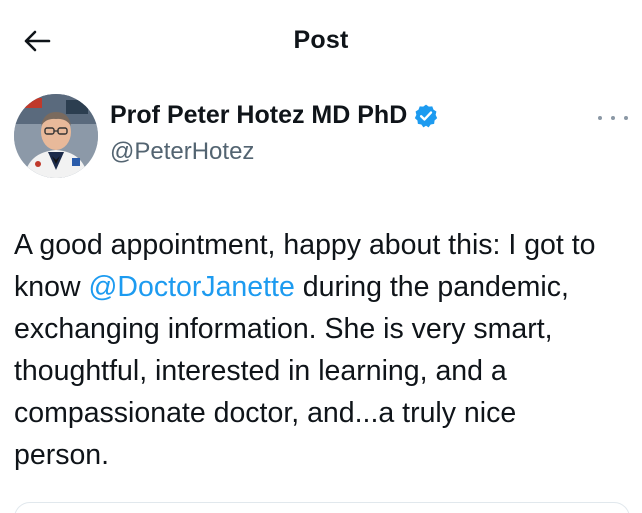 The image size is (642, 513). Describe the element at coordinates (322, 507) in the screenshot. I see `embedded-card-edge` at that location.